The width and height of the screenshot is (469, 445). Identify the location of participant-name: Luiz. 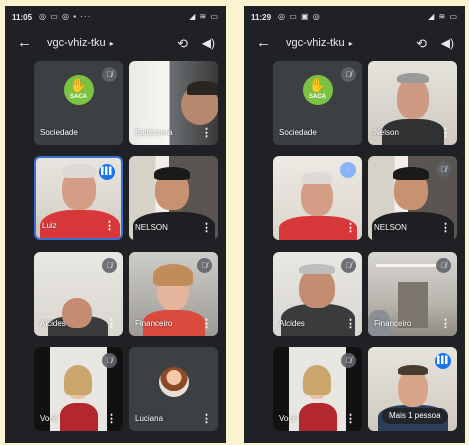
(49, 225).